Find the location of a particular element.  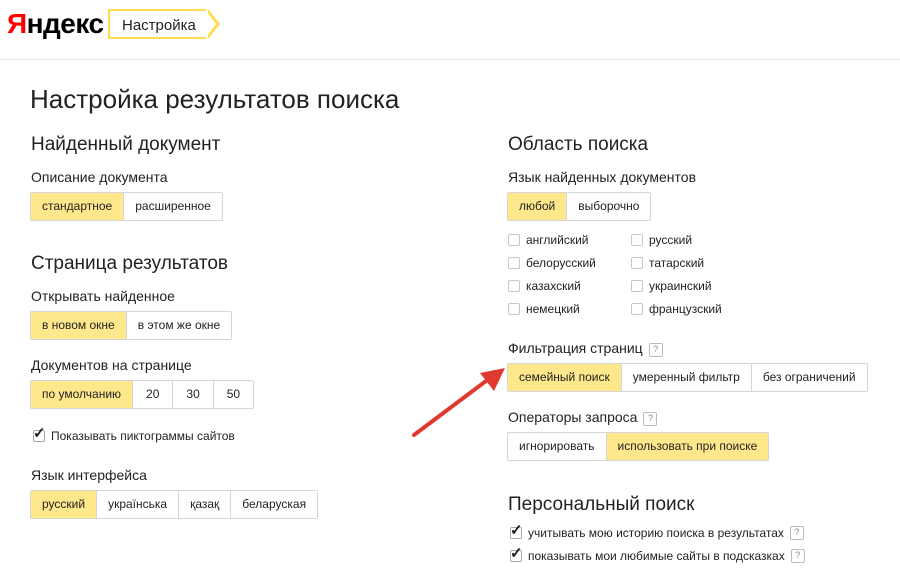

favicons-checkbox: ✓ is located at coordinates (39, 434).